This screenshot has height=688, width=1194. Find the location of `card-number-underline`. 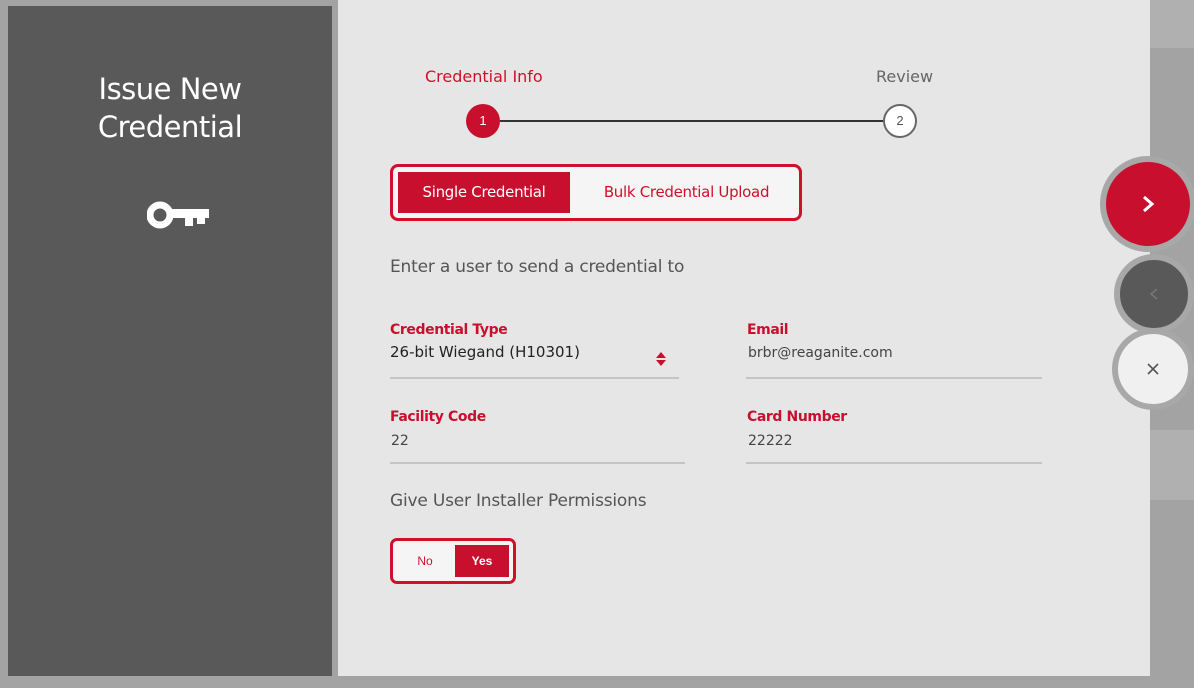

card-number-underline is located at coordinates (894, 463).